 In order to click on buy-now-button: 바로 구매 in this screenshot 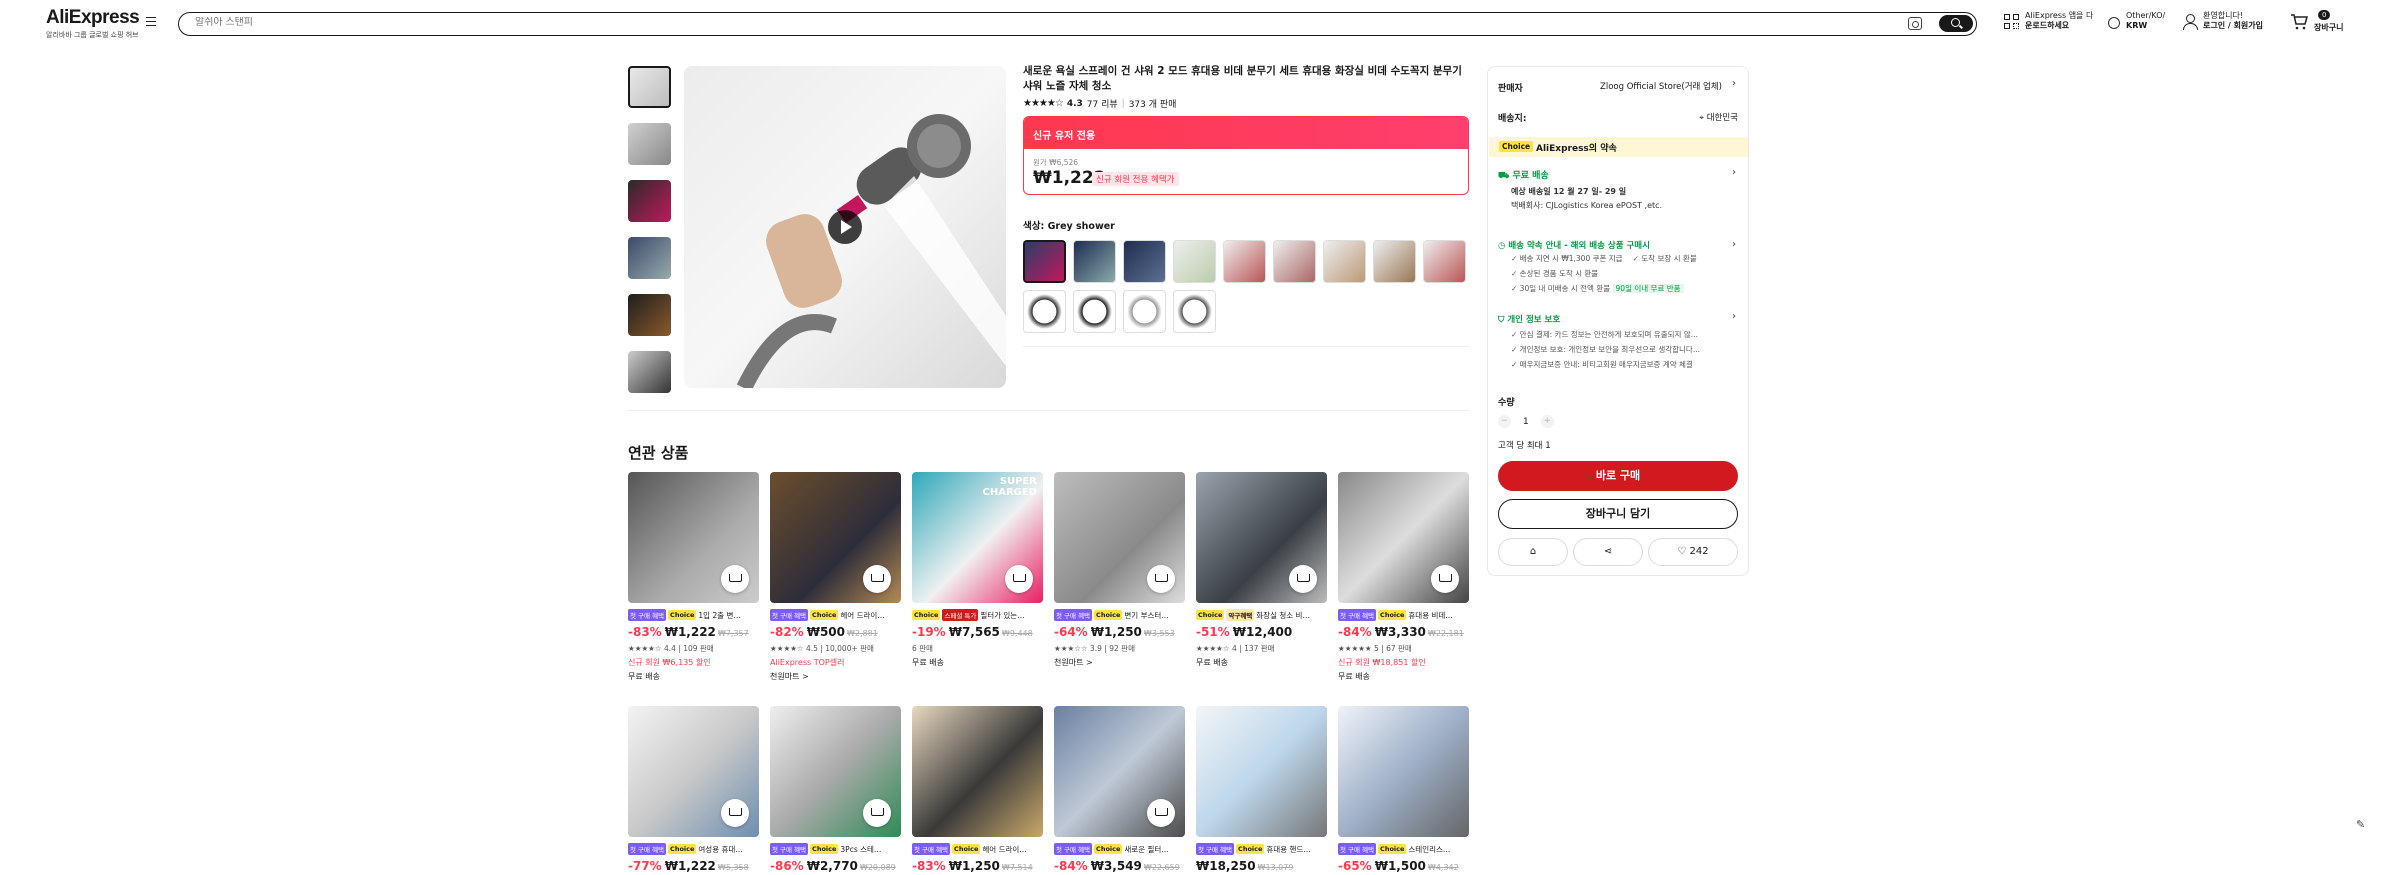, I will do `click(1618, 476)`.